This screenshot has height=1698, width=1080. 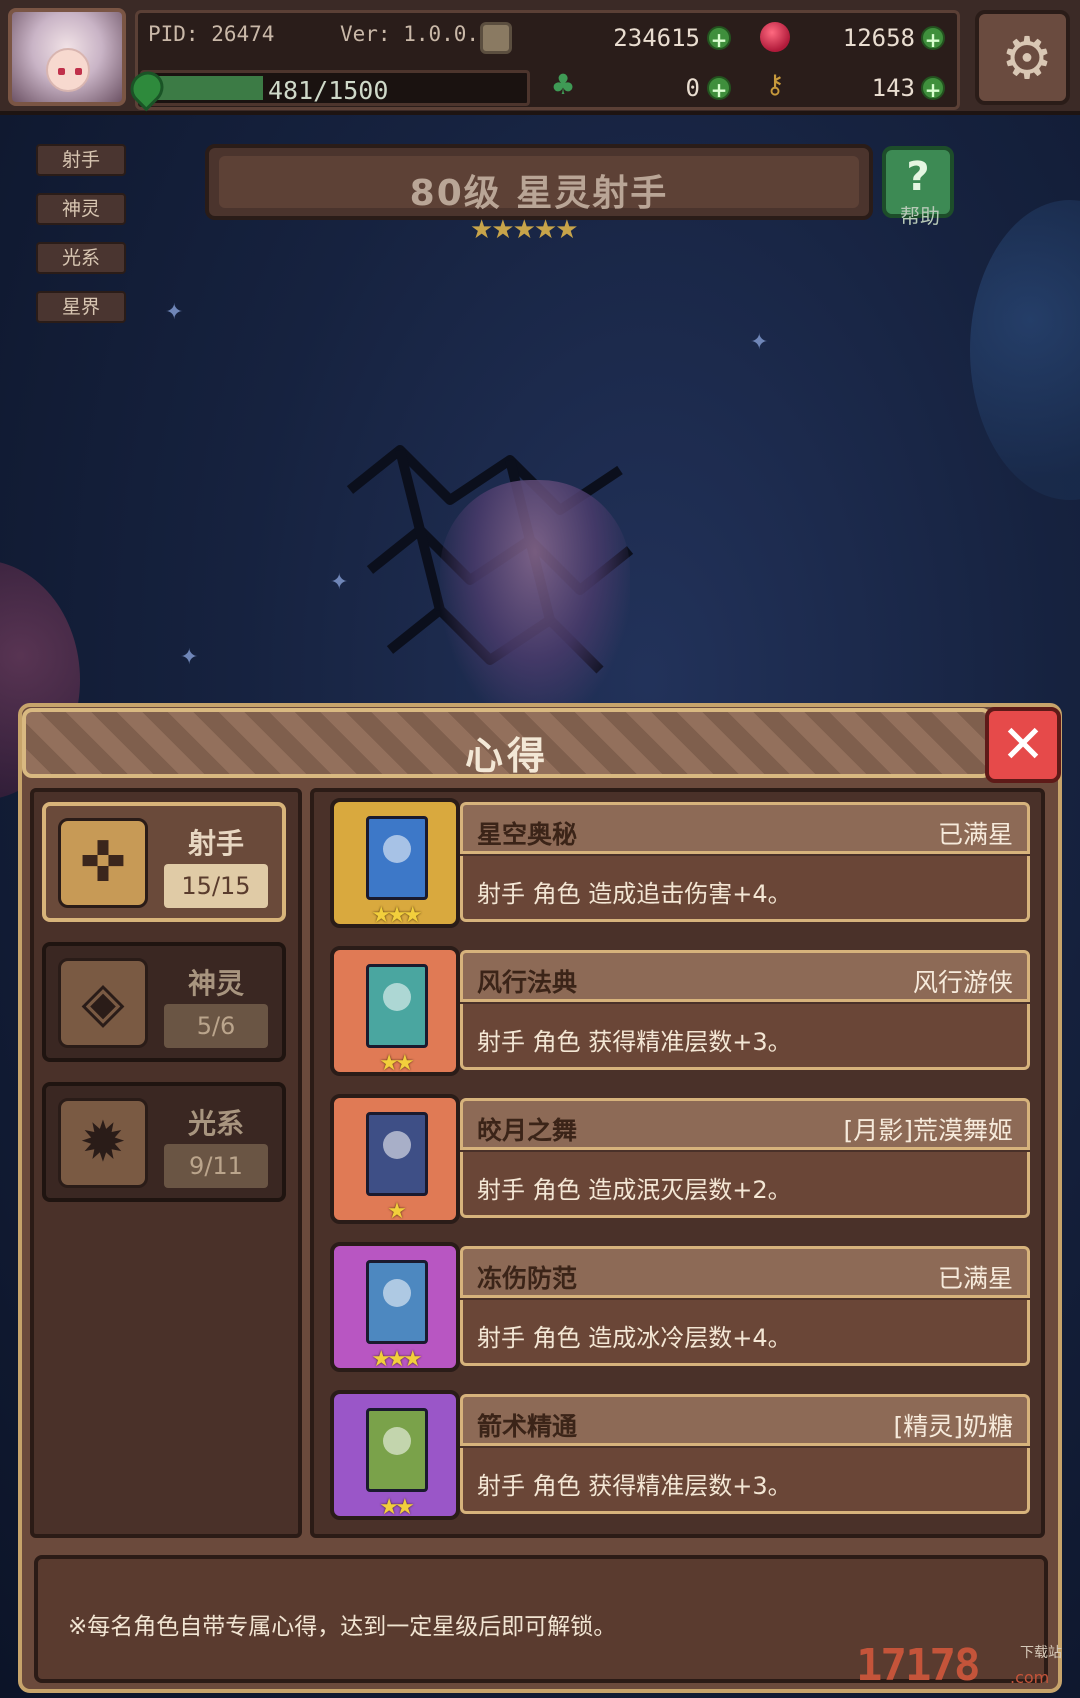 What do you see at coordinates (328, 90) in the screenshot?
I see `energy-value: 481/1500` at bounding box center [328, 90].